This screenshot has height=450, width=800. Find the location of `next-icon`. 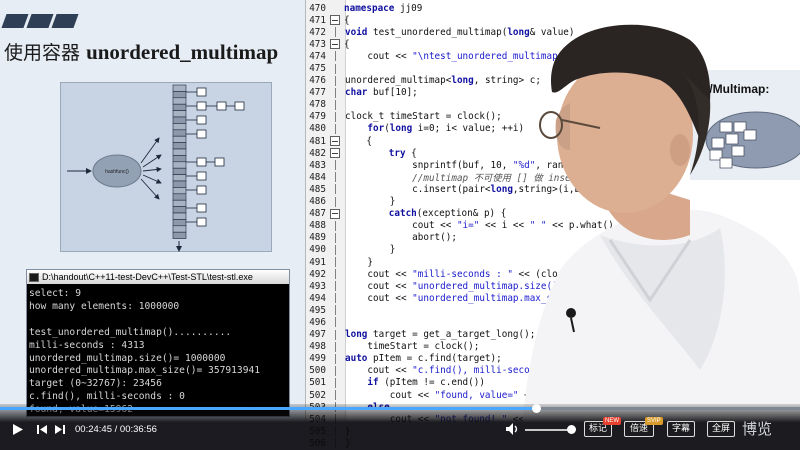

next-icon is located at coordinates (60, 429).